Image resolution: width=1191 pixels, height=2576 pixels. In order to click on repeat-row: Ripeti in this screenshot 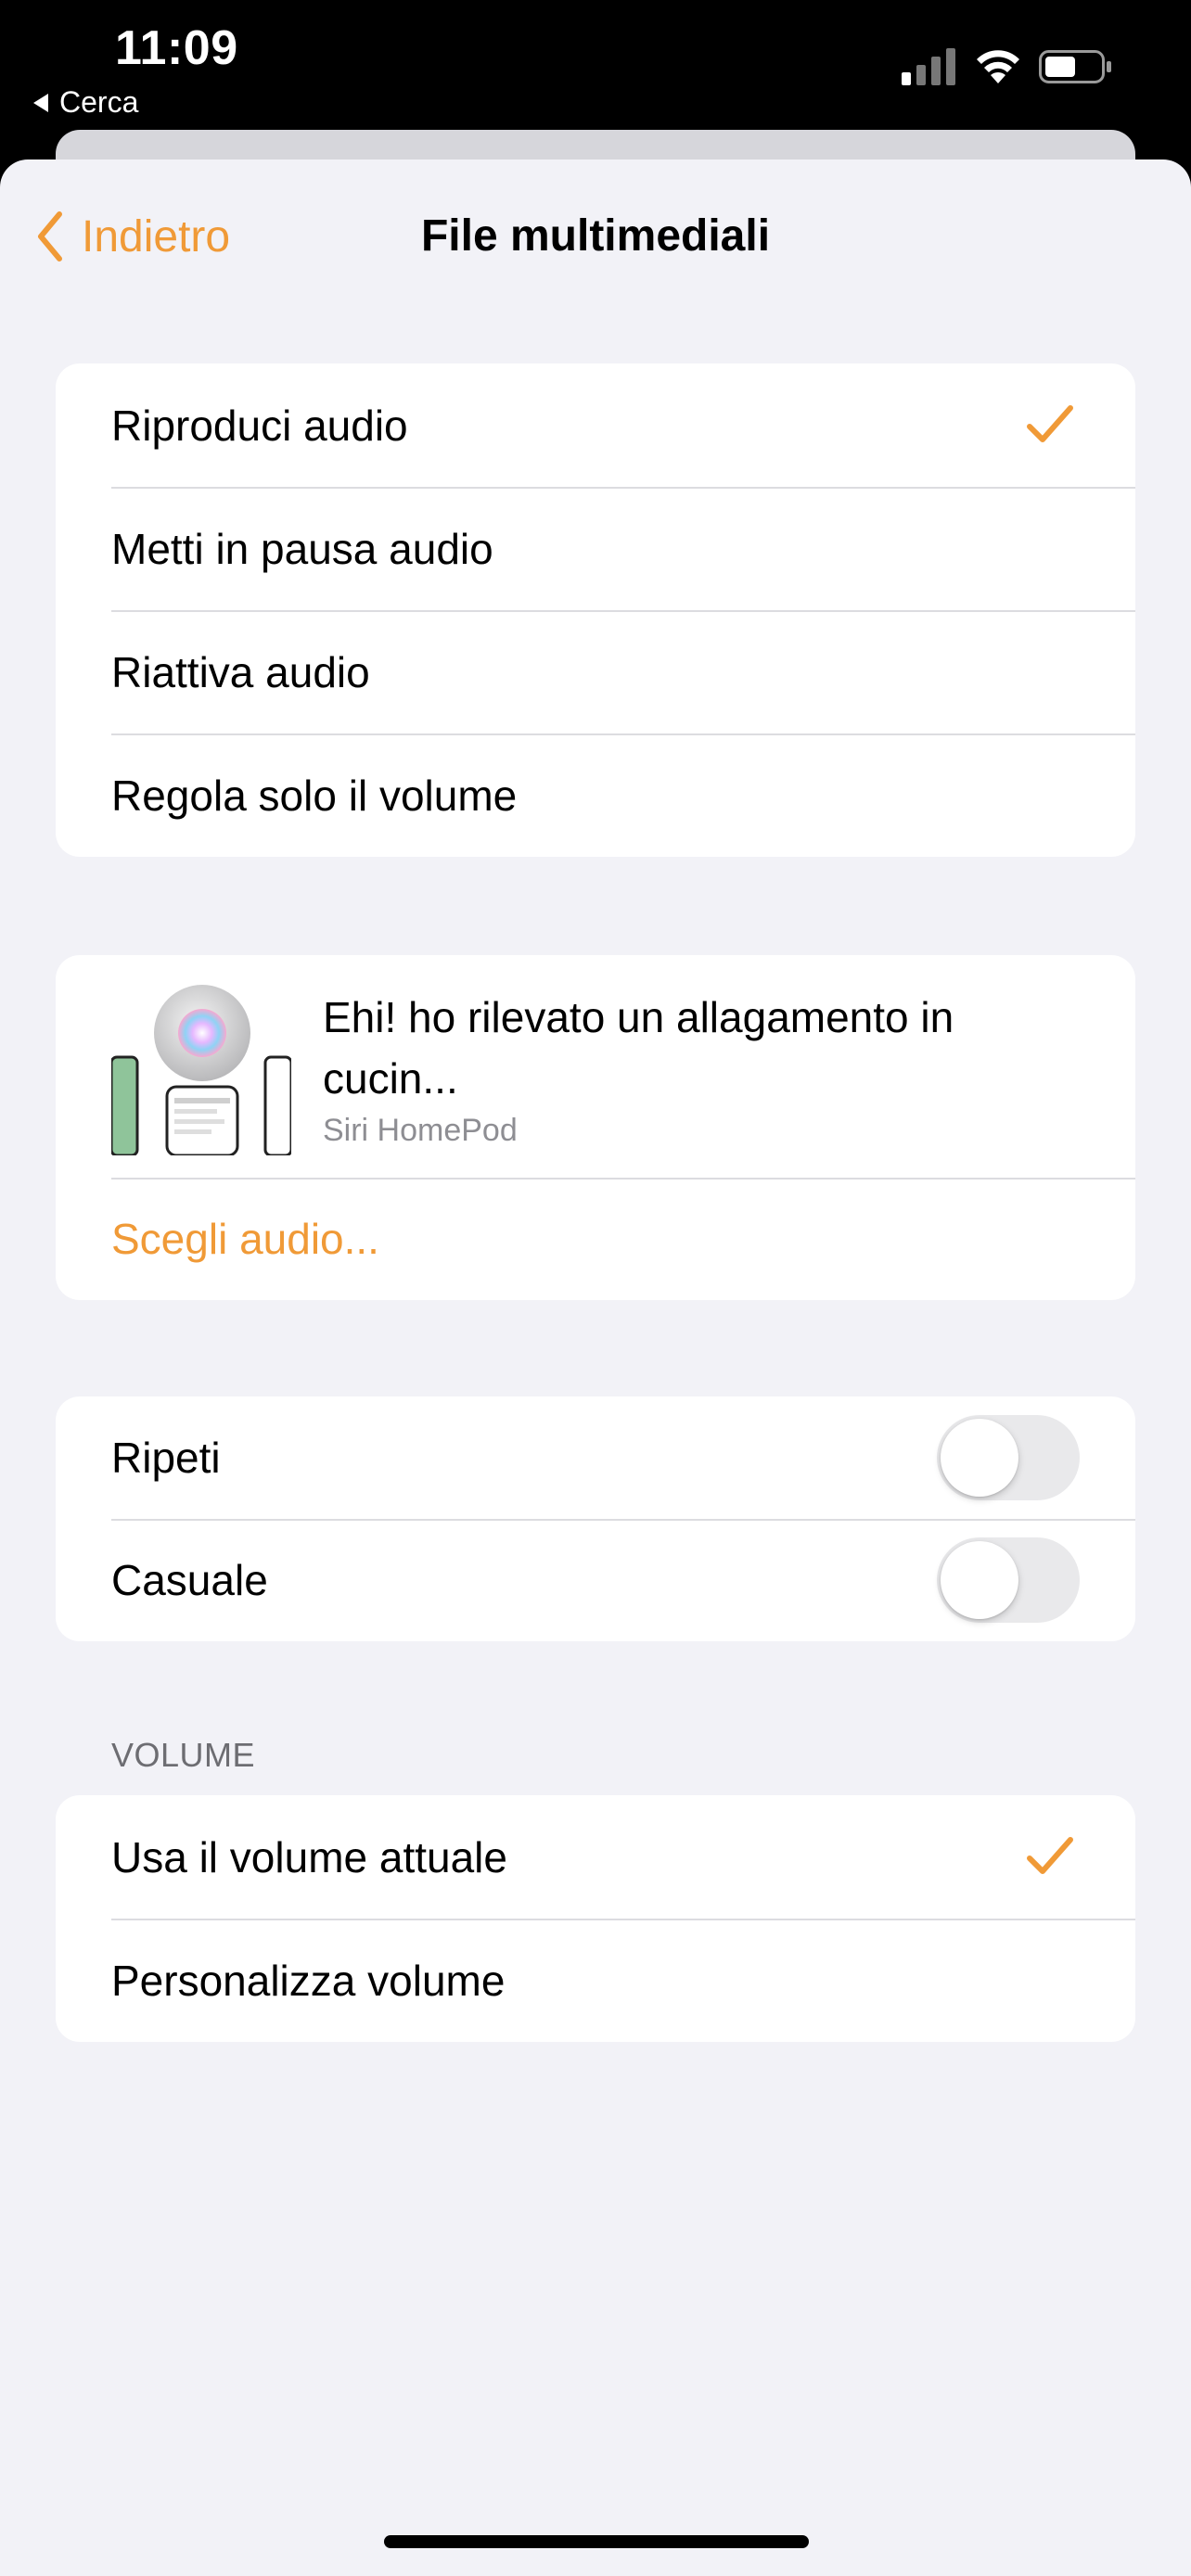, I will do `click(595, 1458)`.